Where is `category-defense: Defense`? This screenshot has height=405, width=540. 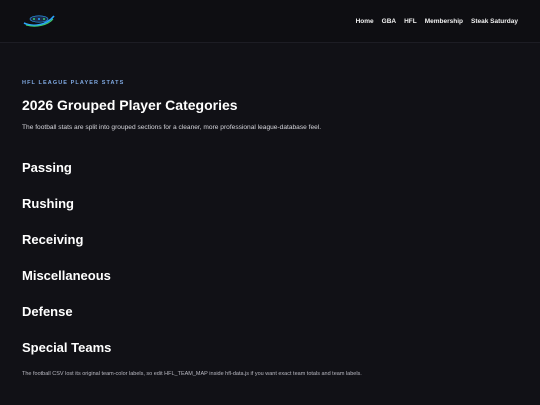
category-defense: Defense is located at coordinates (47, 311).